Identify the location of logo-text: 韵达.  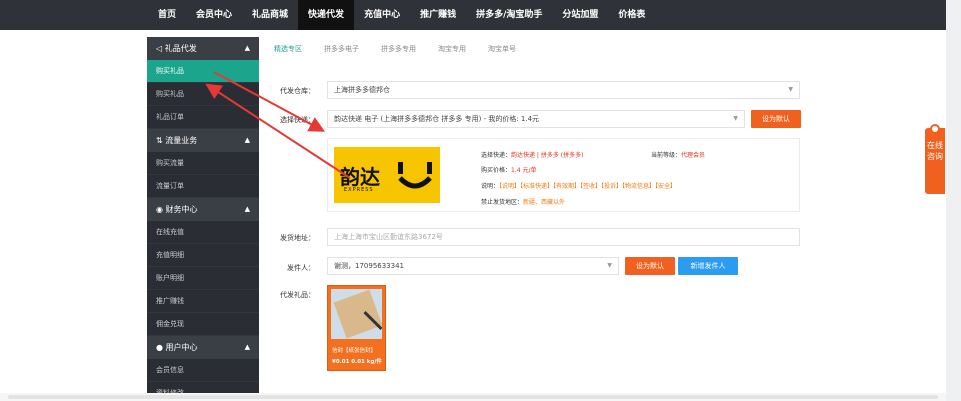
(360, 177).